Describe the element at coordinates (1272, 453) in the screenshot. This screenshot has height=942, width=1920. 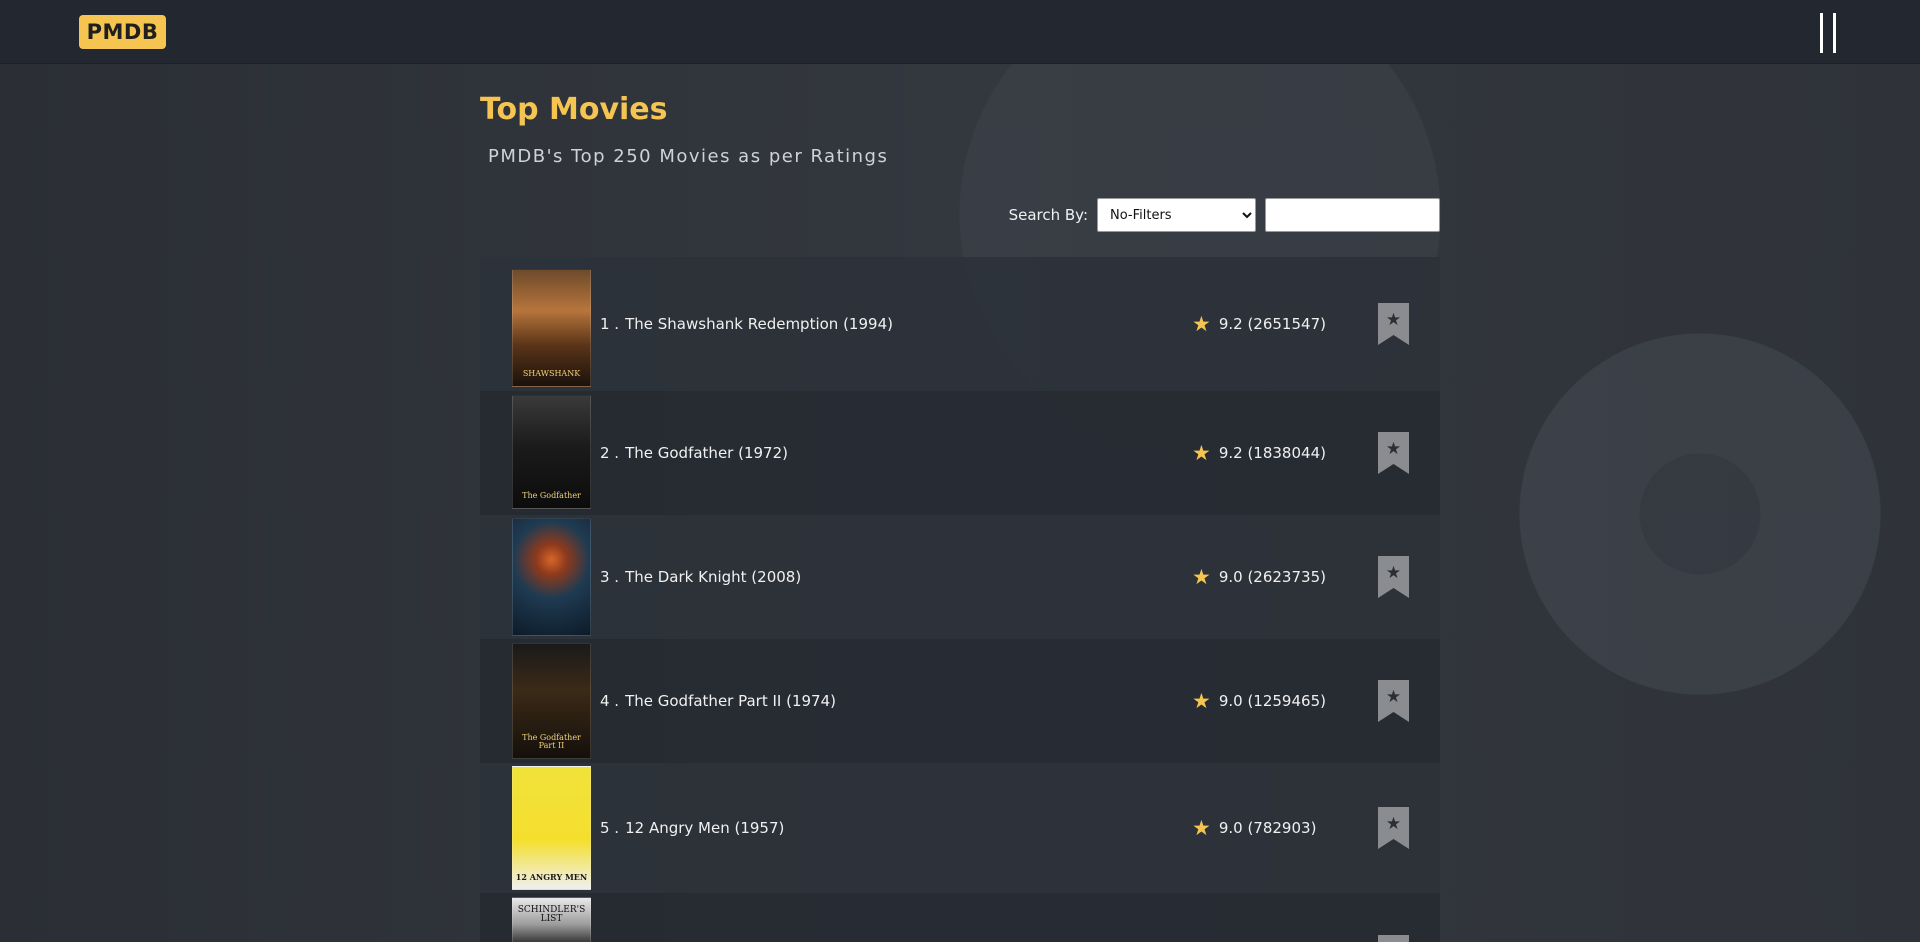
I see `rating-value: 9.2 (1838044)` at that location.